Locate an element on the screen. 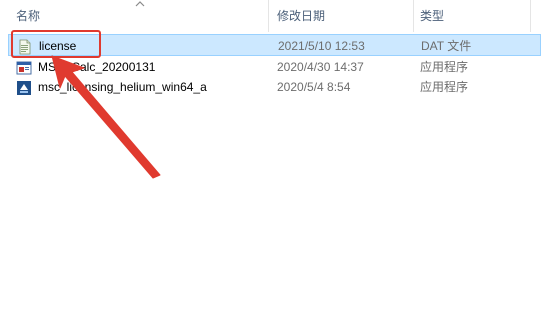 Image resolution: width=541 pixels, height=312 pixels. column-header-bar: 名称 修改日期 类型 is located at coordinates (270, 16).